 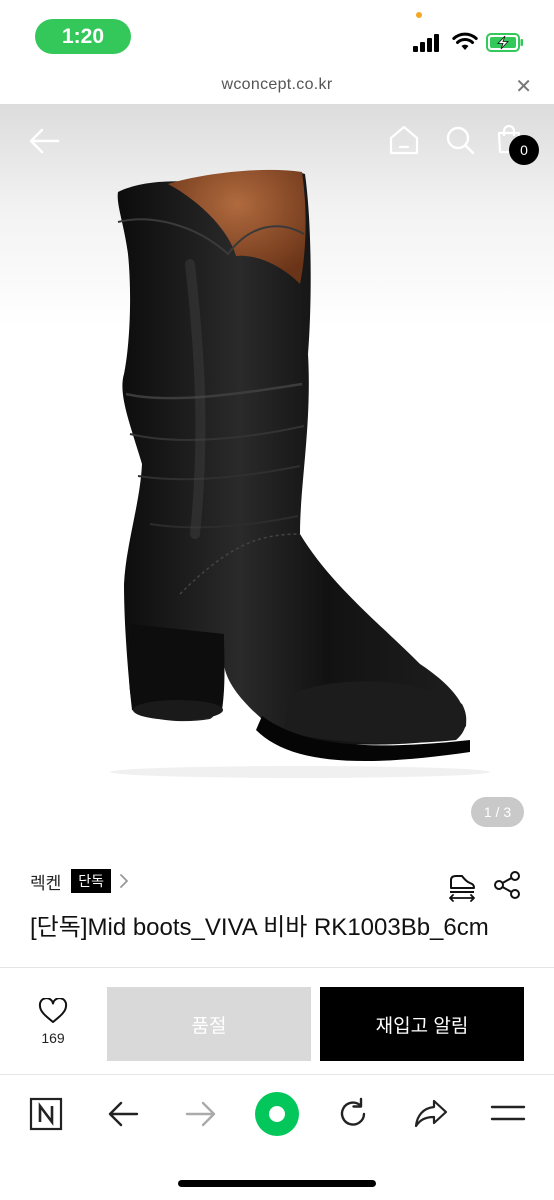 What do you see at coordinates (507, 885) in the screenshot?
I see `share-icon` at bounding box center [507, 885].